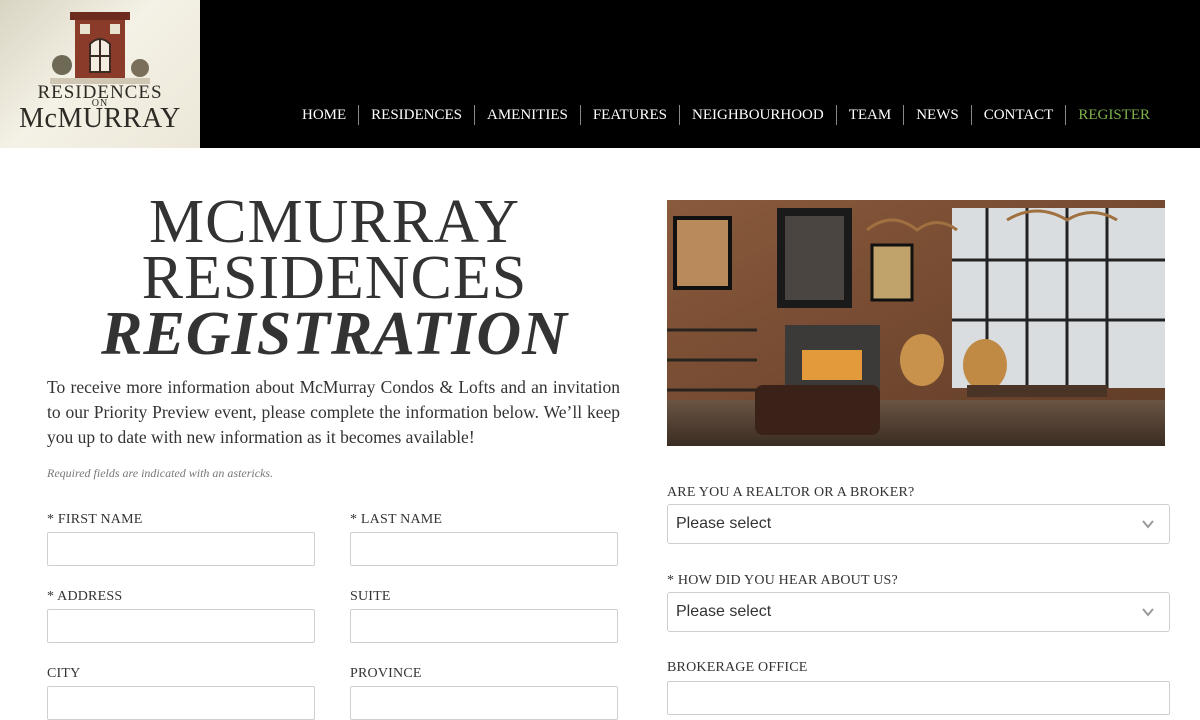  What do you see at coordinates (629, 115) in the screenshot?
I see `nav-features: FEATURES` at bounding box center [629, 115].